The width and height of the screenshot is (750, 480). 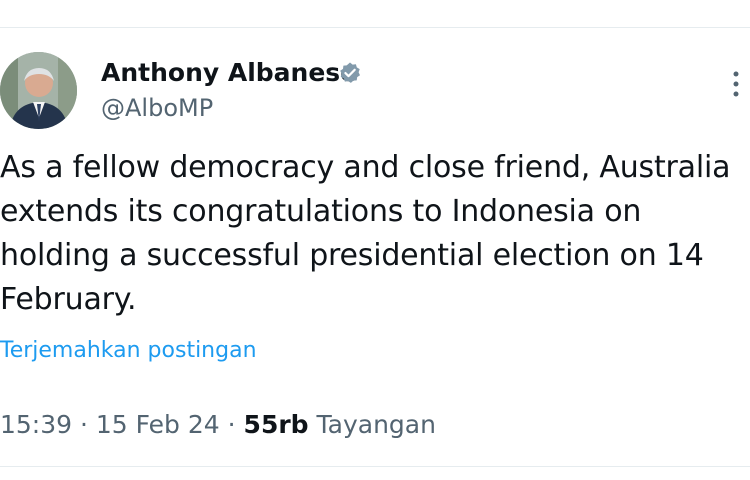 What do you see at coordinates (736, 84) in the screenshot?
I see `more-options-icon` at bounding box center [736, 84].